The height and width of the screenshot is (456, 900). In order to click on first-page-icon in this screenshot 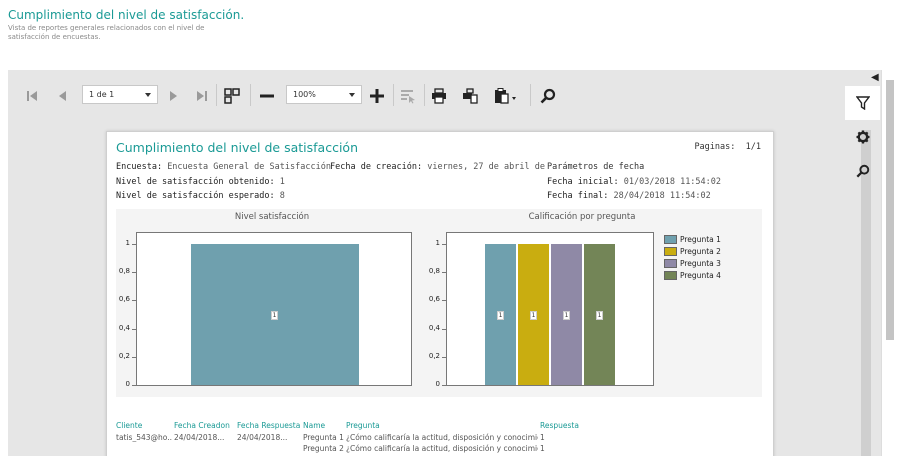, I will do `click(32, 96)`.